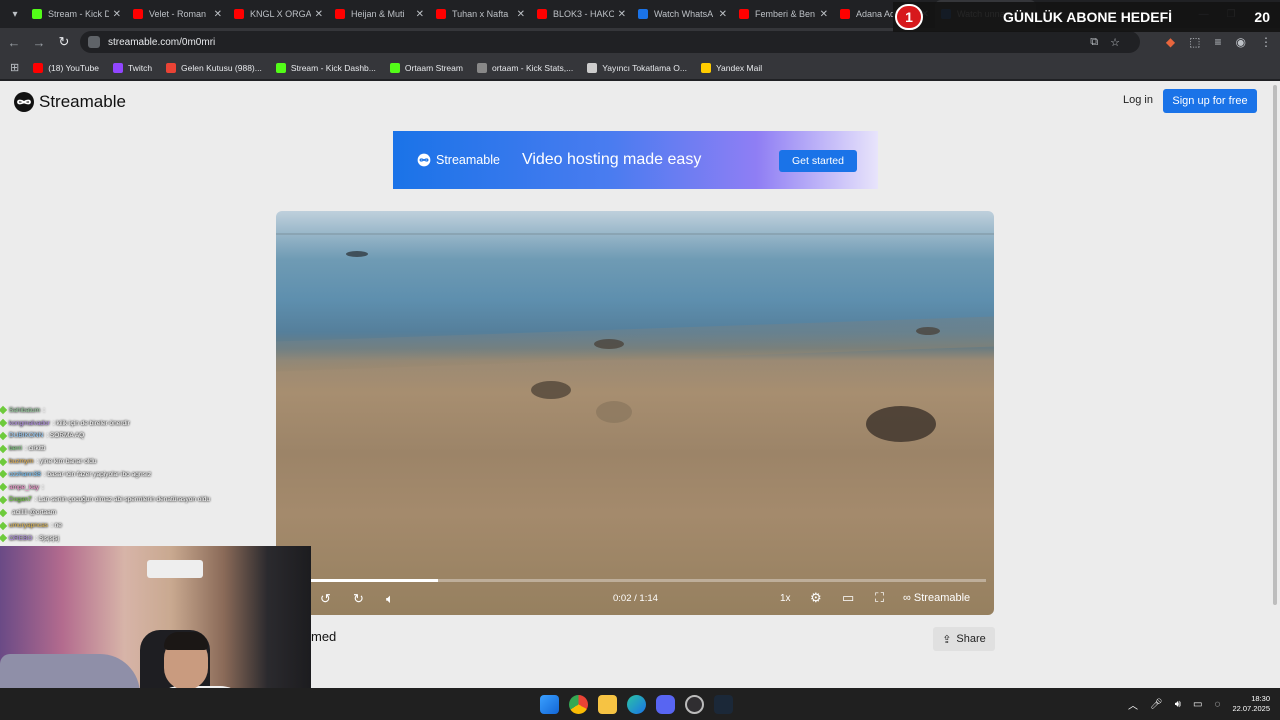 The width and height of the screenshot is (1280, 720). Describe the element at coordinates (1194, 42) in the screenshot. I see `extensions-puzzle-icon: ⬚` at that location.